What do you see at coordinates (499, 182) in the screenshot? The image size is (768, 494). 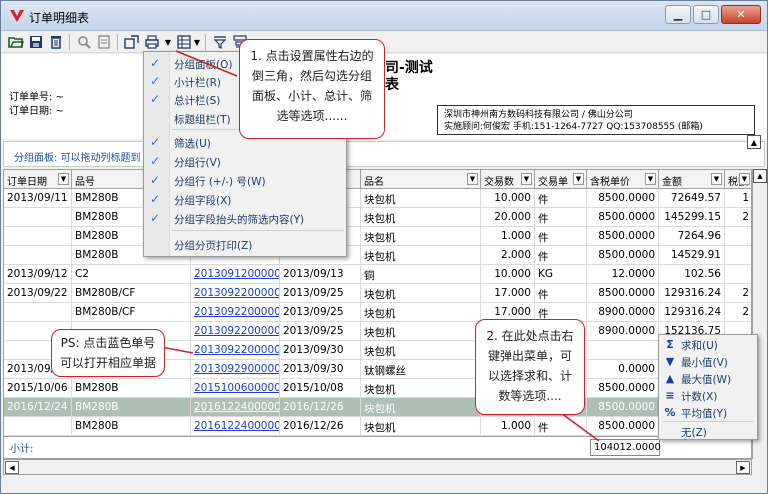 I see `column-header-label: 交易数` at bounding box center [499, 182].